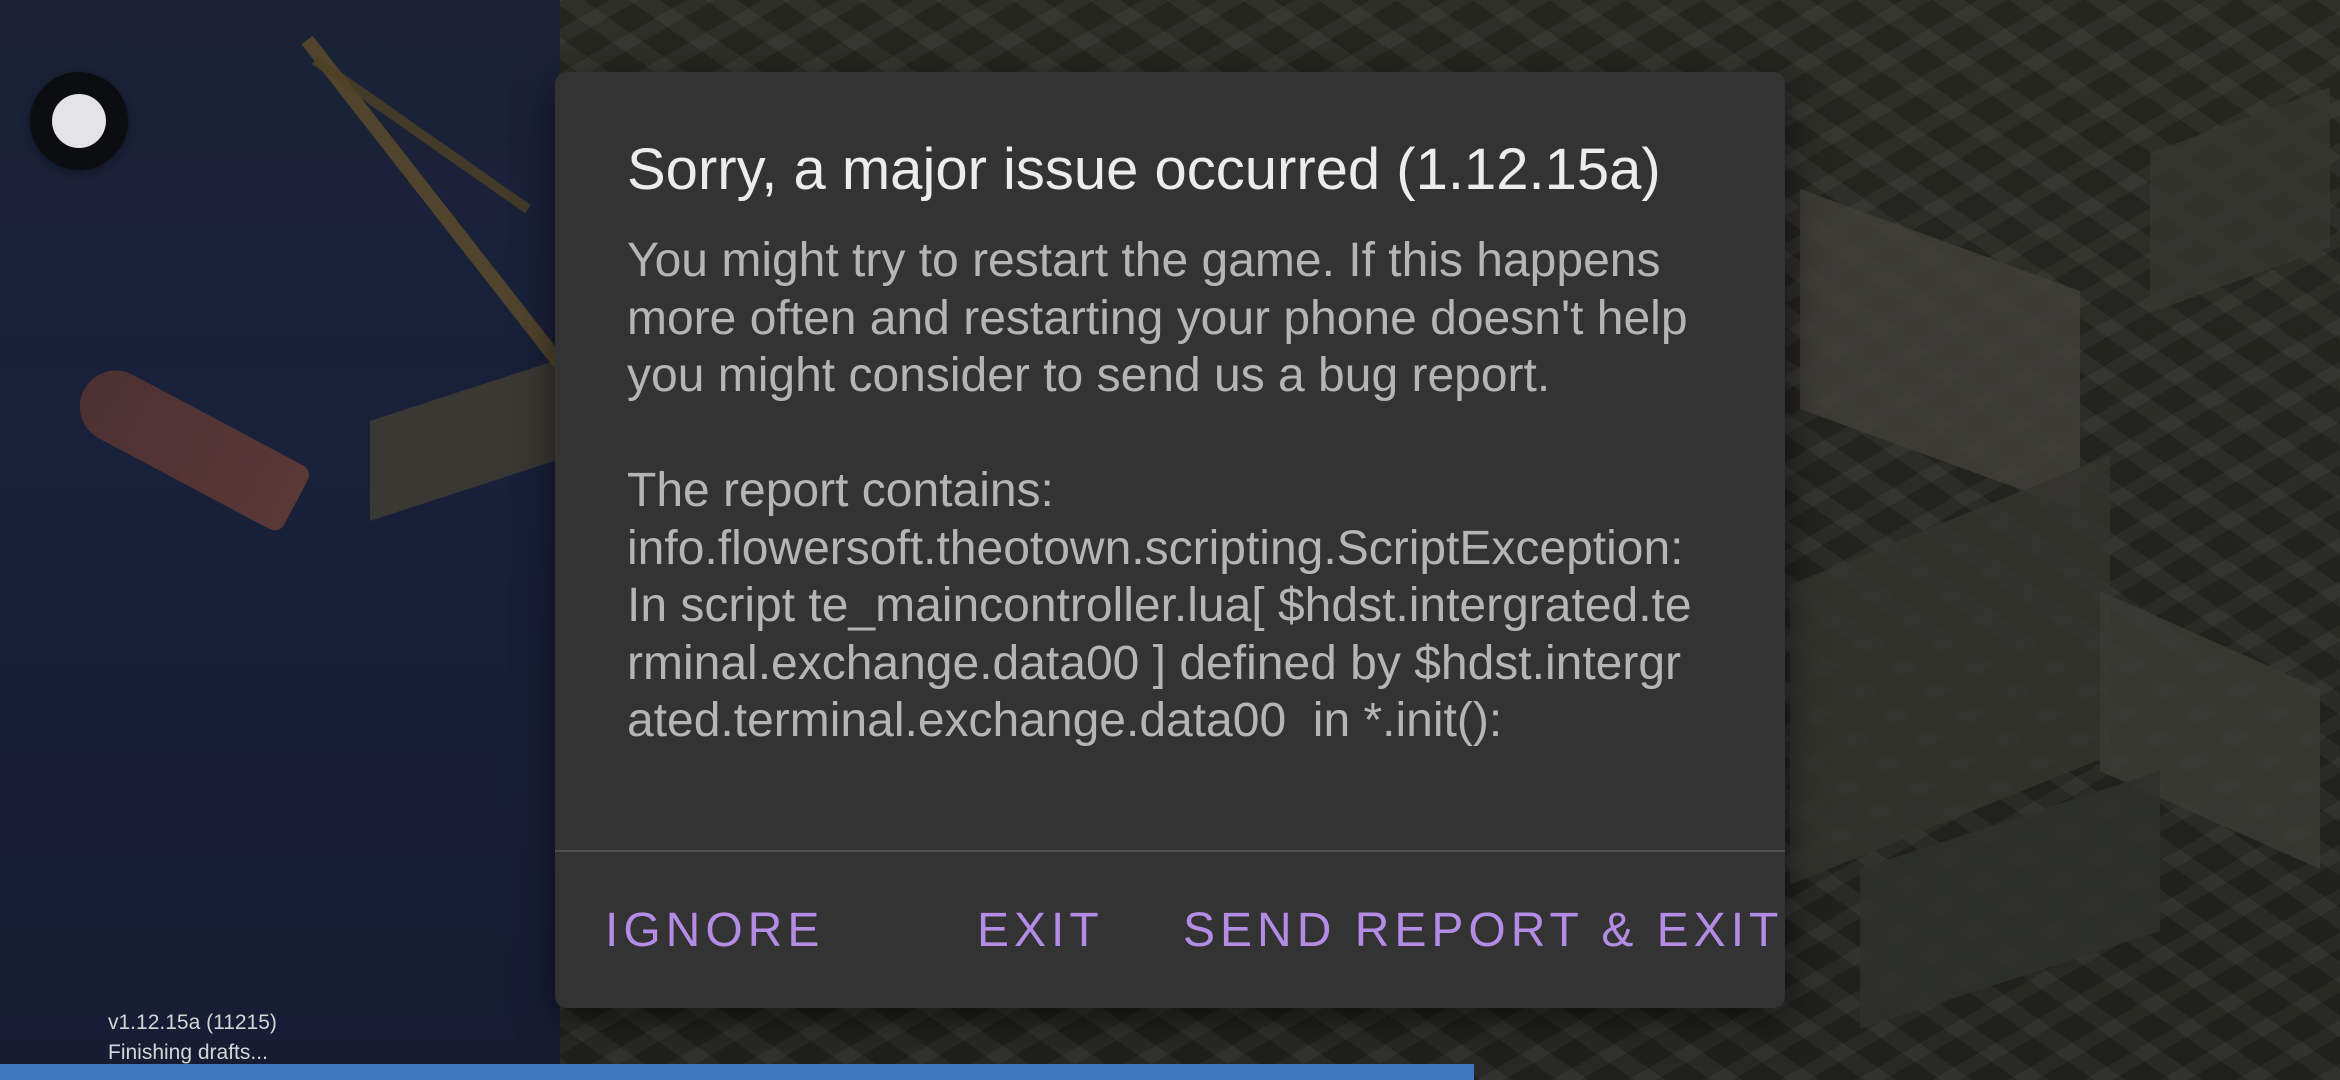 Image resolution: width=2340 pixels, height=1080 pixels. I want to click on ignore-button: IGNORE, so click(714, 930).